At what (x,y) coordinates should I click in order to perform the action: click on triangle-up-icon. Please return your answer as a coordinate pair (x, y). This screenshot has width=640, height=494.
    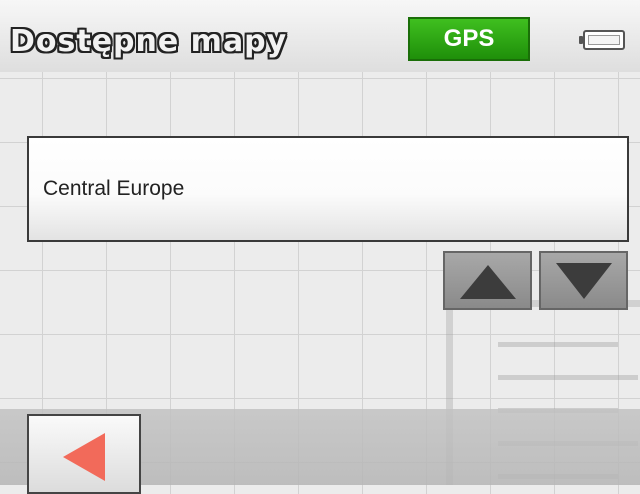
    Looking at the image, I should click on (487, 281).